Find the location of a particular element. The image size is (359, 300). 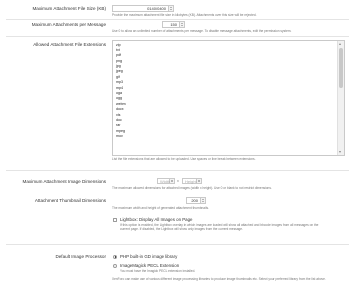

extensions-label: Allowed Attachment File Extensions is located at coordinates (69, 44).